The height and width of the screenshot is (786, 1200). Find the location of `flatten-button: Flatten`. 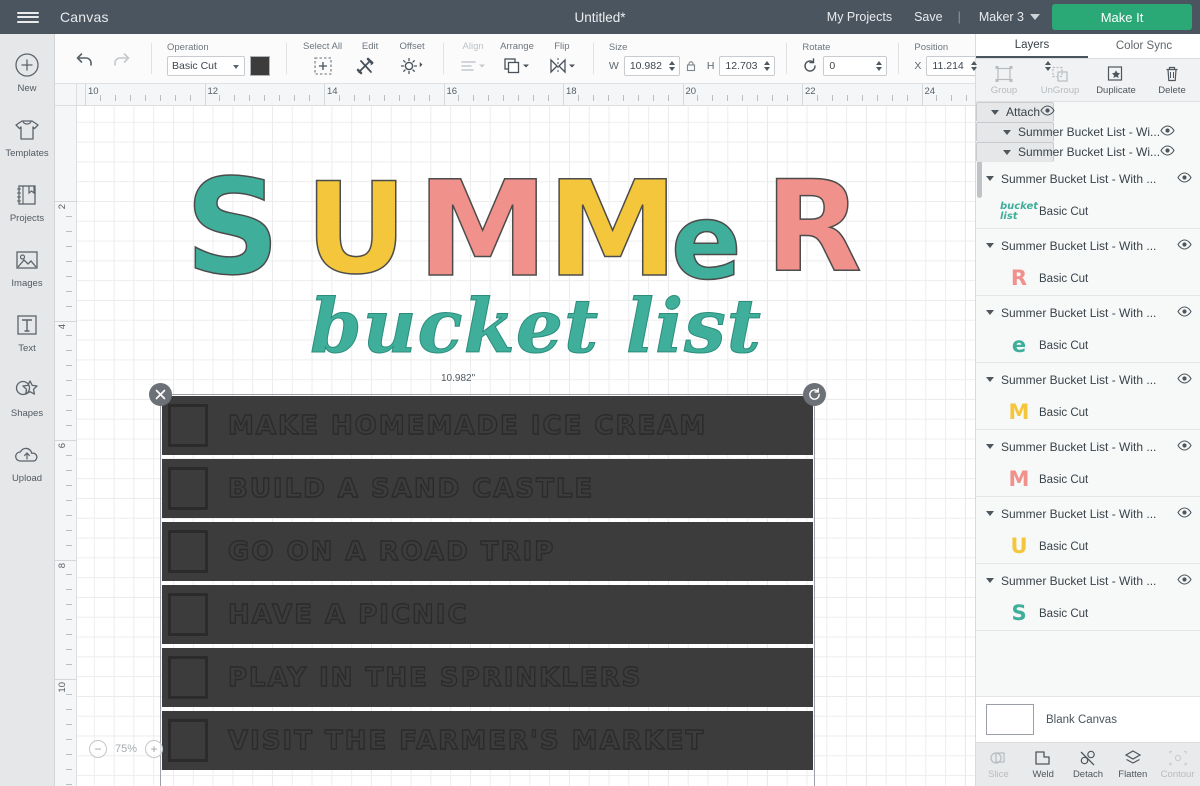

flatten-button: Flatten is located at coordinates (1132, 764).